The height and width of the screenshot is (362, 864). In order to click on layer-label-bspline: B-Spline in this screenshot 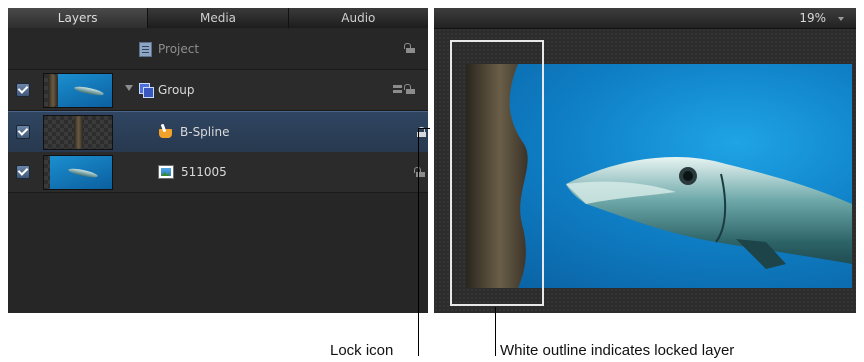, I will do `click(205, 132)`.